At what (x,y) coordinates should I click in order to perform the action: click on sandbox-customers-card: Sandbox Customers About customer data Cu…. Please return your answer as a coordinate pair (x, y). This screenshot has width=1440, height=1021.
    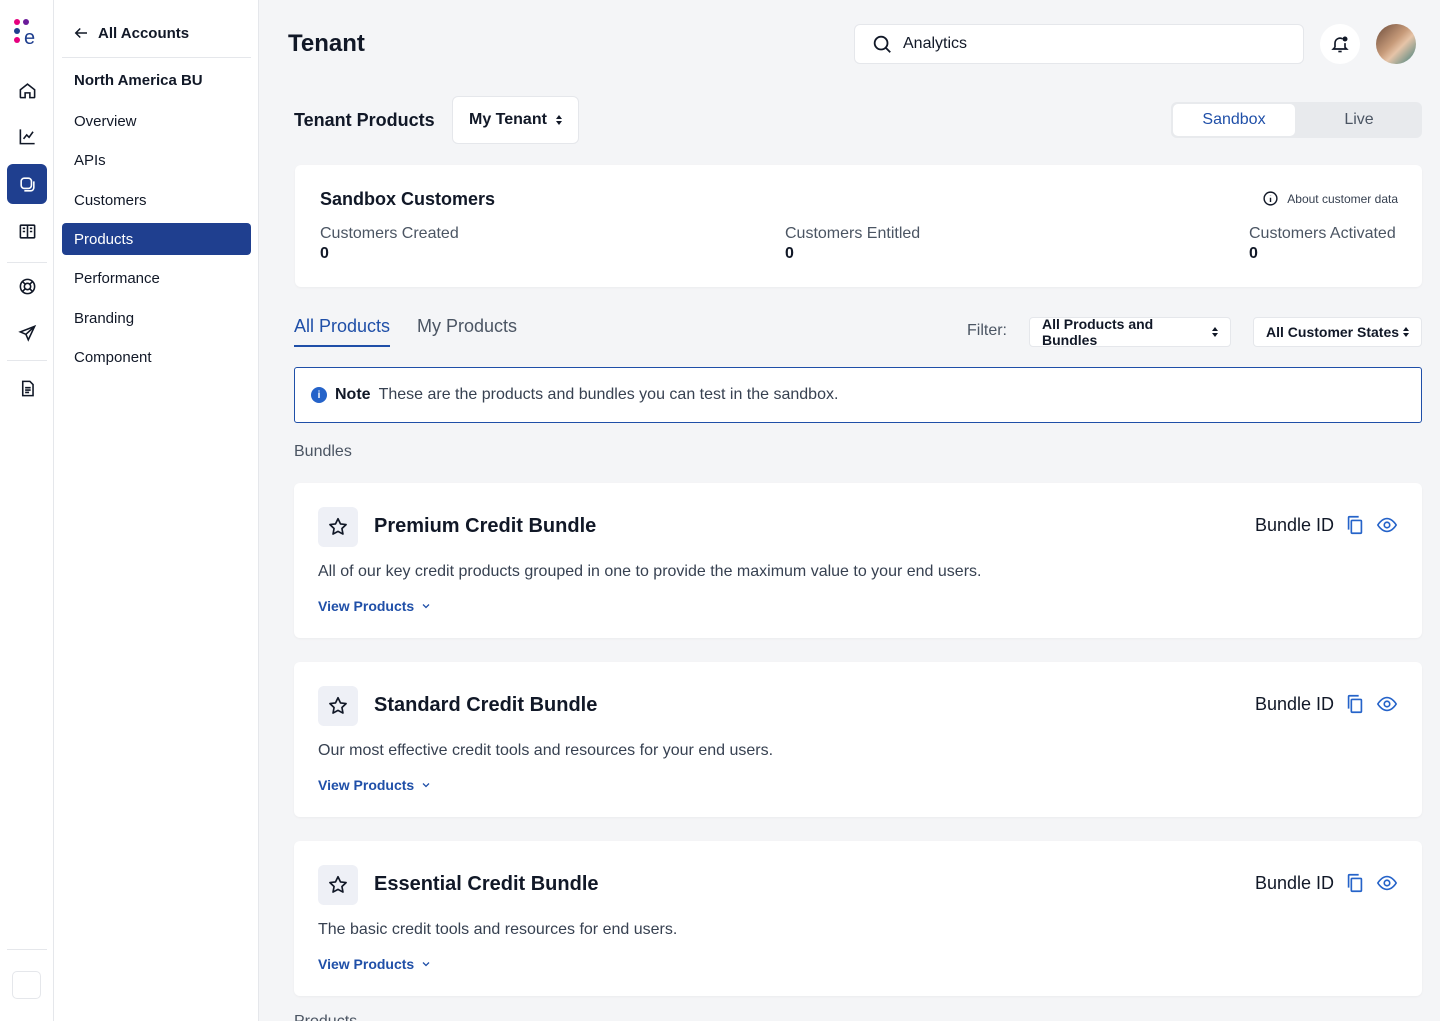
    Looking at the image, I should click on (858, 226).